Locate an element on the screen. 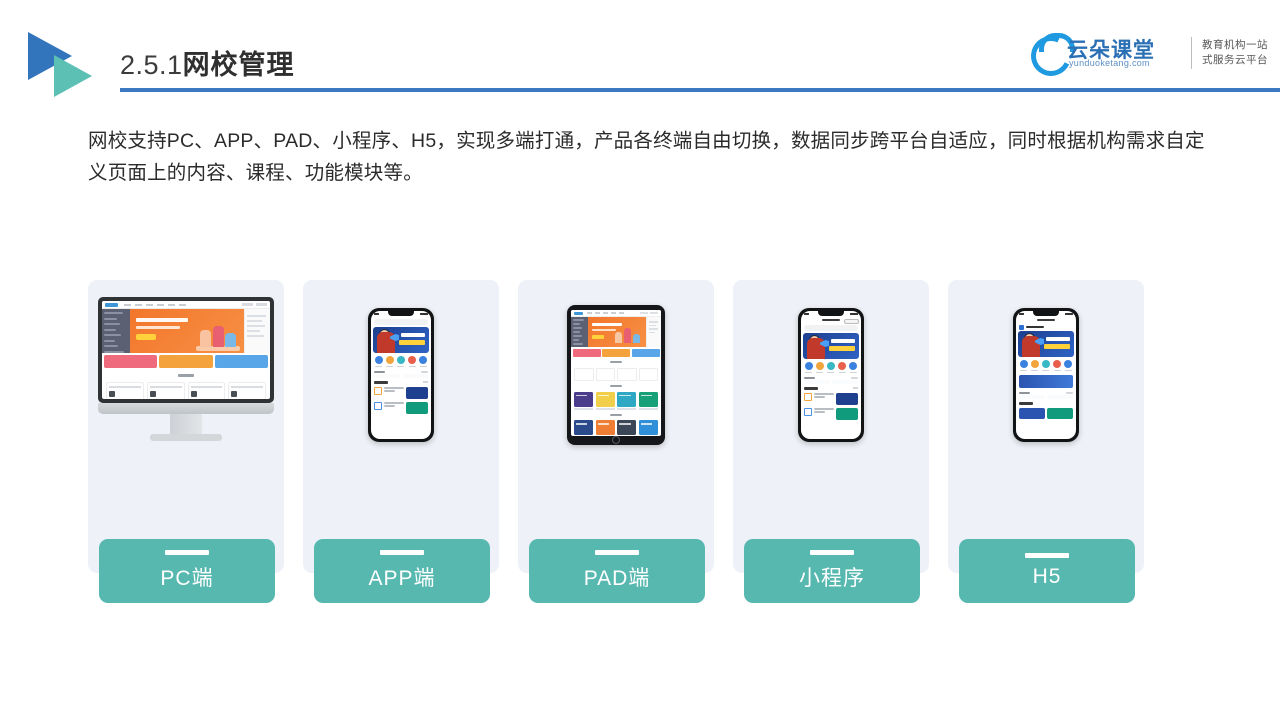  platform-label-text: PC端 is located at coordinates (187, 578).